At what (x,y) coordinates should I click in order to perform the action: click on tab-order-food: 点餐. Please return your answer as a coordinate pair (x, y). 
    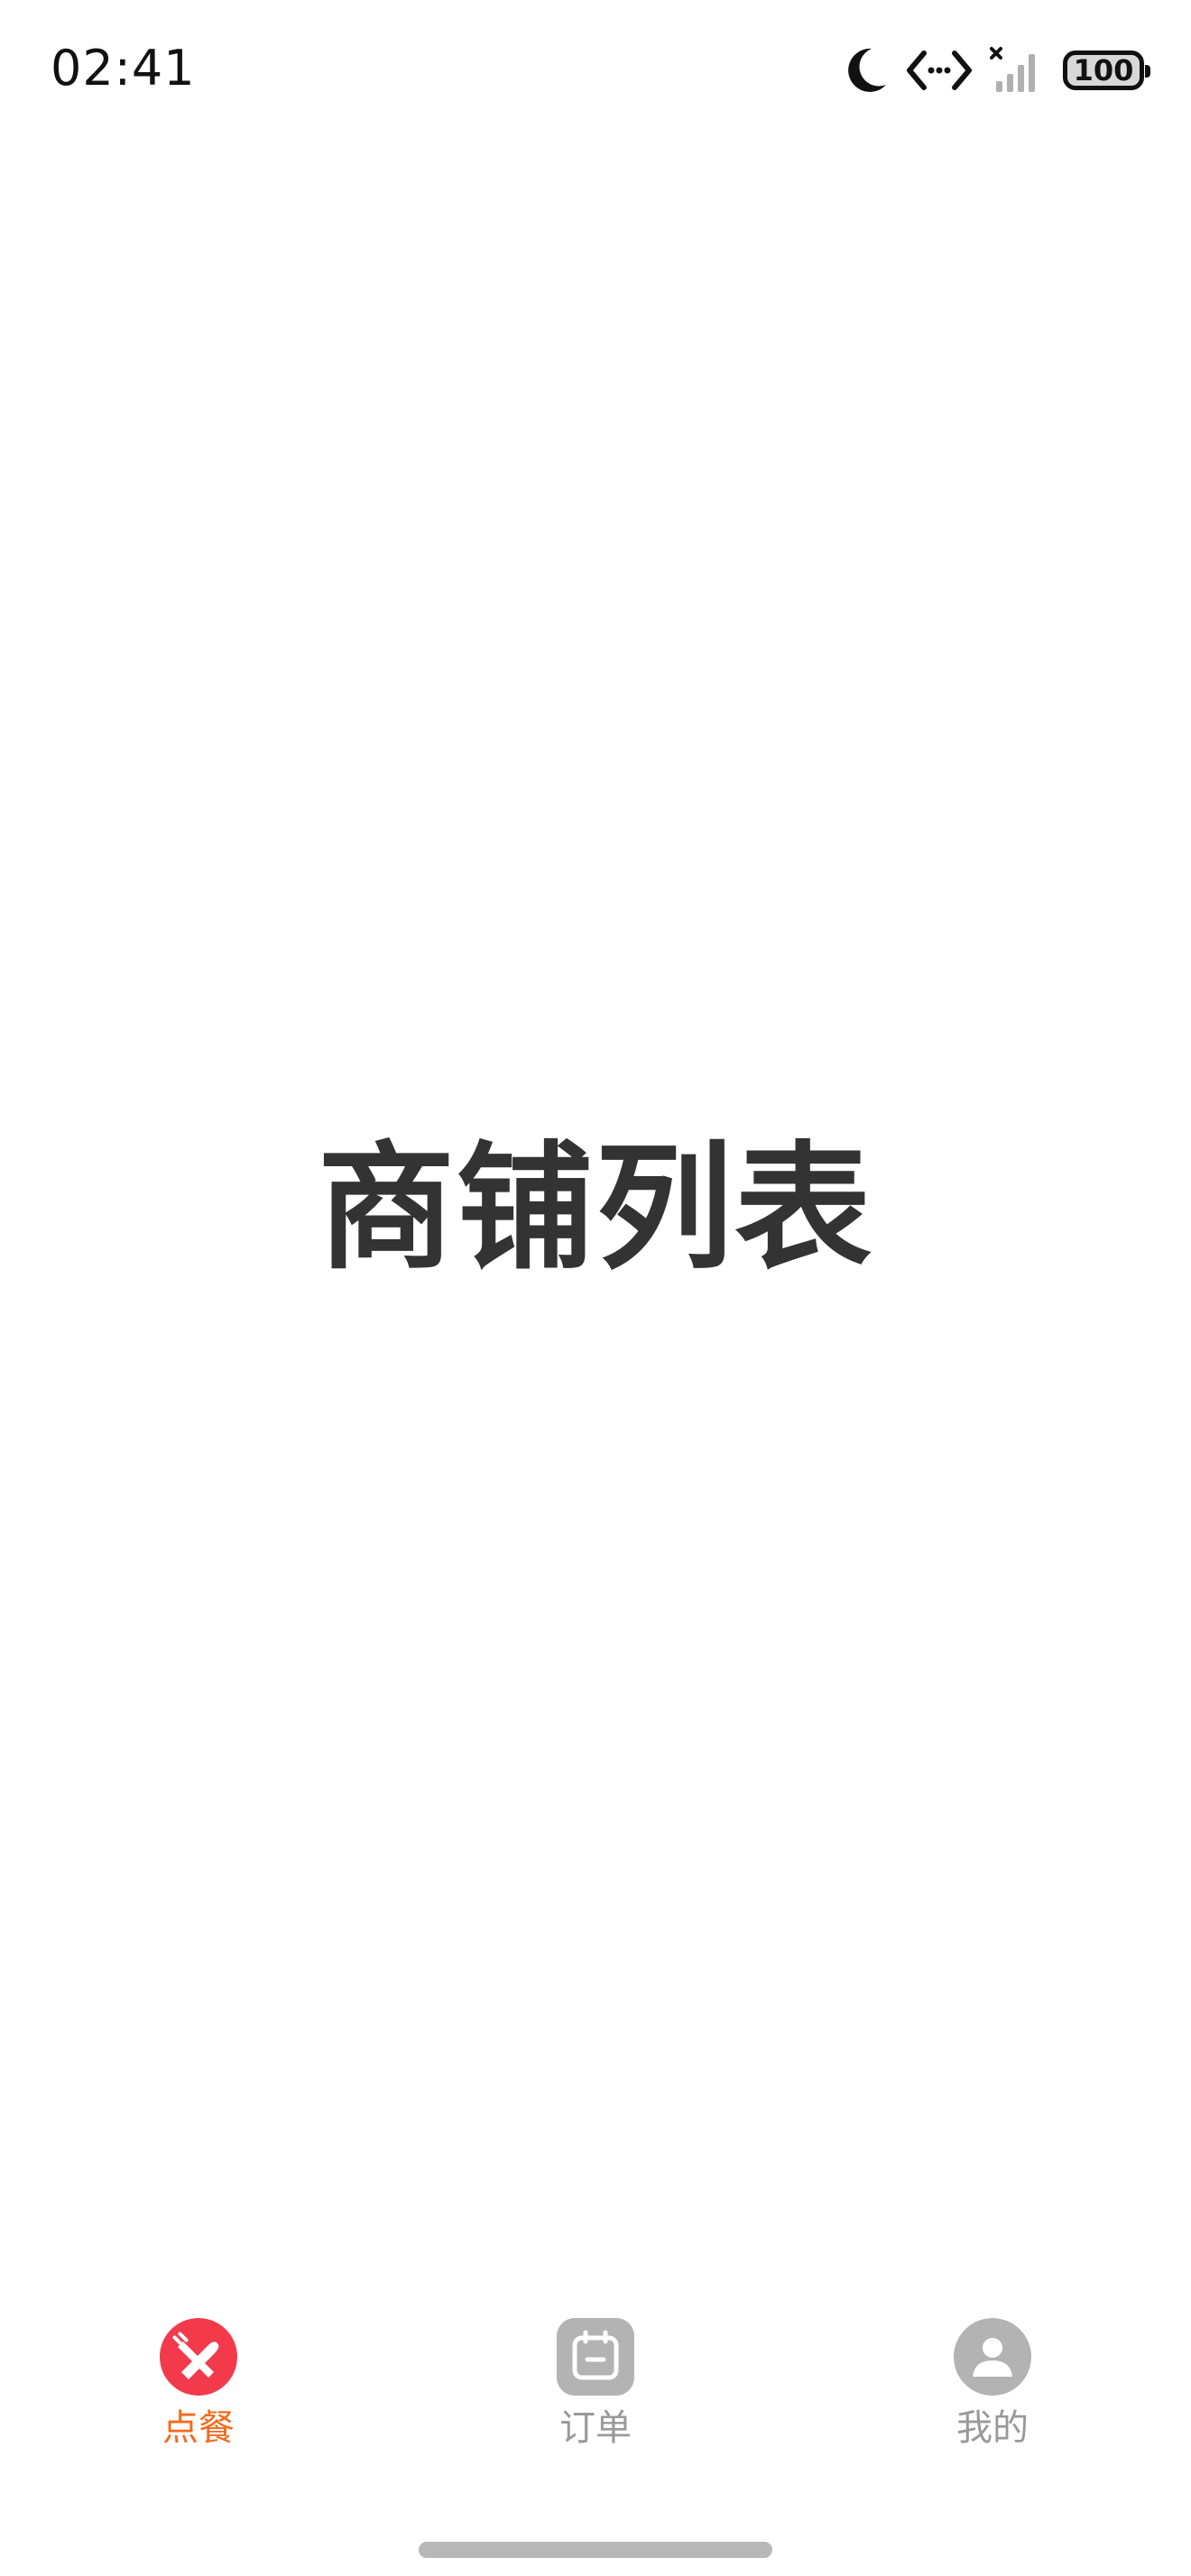
    Looking at the image, I should click on (198, 2381).